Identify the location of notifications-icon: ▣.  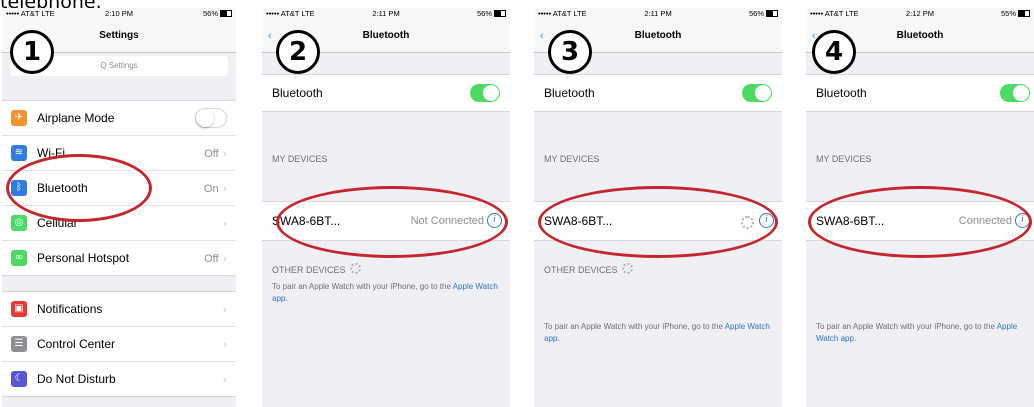
(19, 309).